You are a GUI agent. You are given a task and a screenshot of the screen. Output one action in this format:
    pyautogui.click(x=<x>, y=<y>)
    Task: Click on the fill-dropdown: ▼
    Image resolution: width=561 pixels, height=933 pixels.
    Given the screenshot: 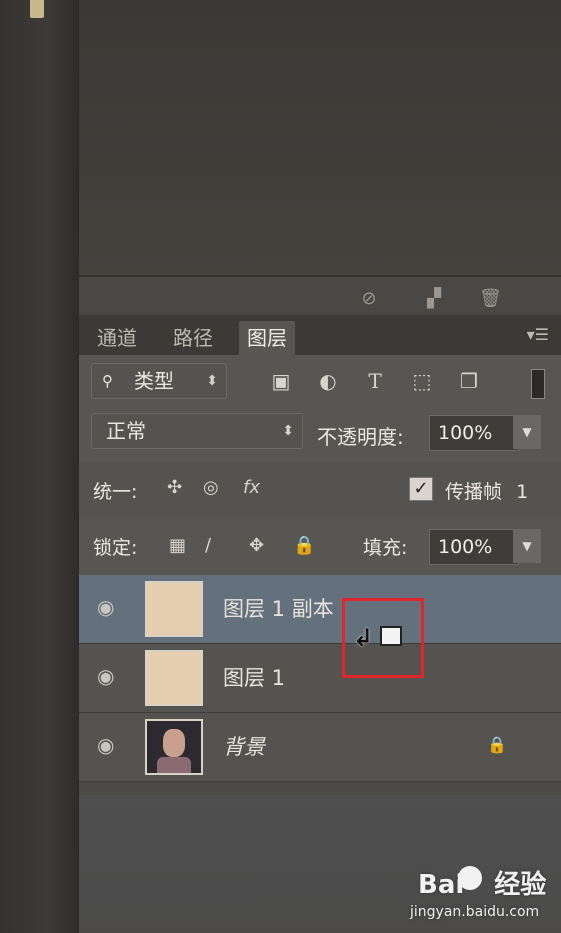 What is the action you would take?
    pyautogui.click(x=527, y=546)
    